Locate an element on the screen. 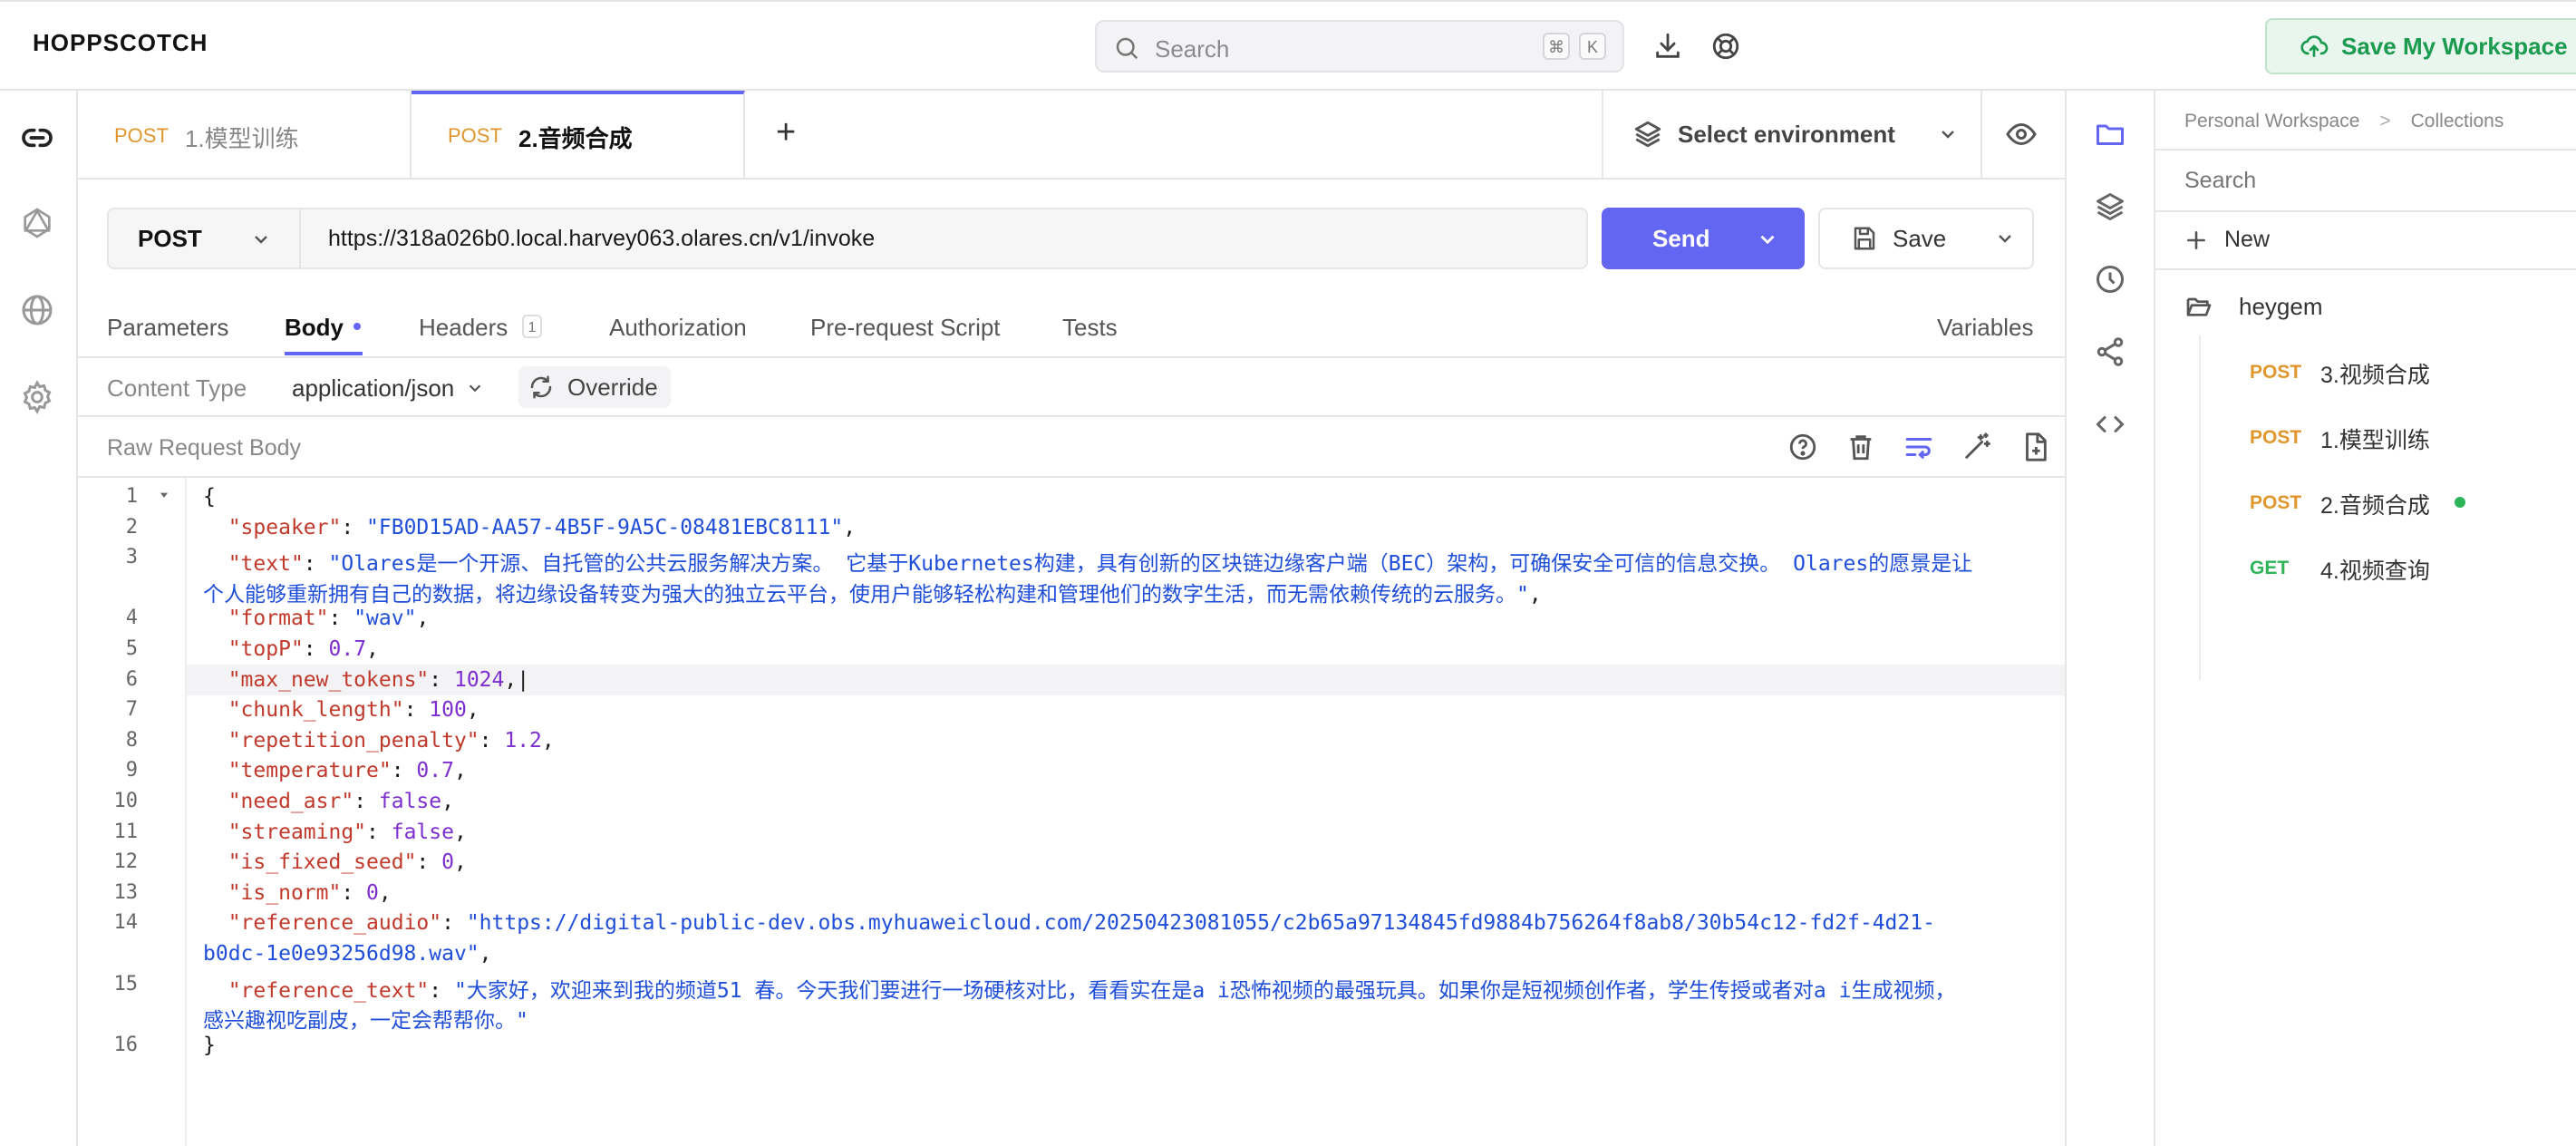 The width and height of the screenshot is (2576, 1146). wrap-lines-icon is located at coordinates (1918, 447).